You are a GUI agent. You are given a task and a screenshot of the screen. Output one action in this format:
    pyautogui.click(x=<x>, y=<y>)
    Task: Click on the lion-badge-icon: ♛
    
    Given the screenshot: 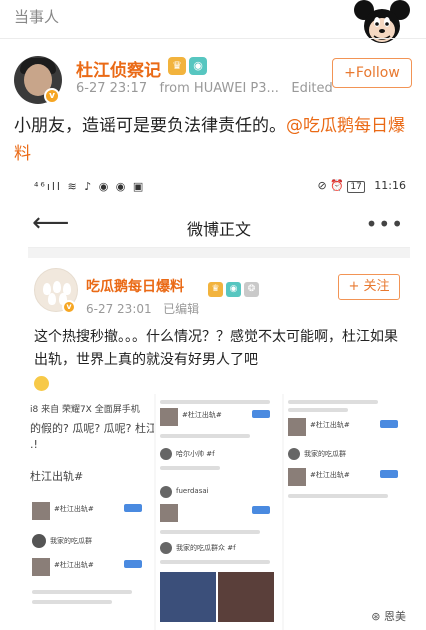 What is the action you would take?
    pyautogui.click(x=215, y=289)
    